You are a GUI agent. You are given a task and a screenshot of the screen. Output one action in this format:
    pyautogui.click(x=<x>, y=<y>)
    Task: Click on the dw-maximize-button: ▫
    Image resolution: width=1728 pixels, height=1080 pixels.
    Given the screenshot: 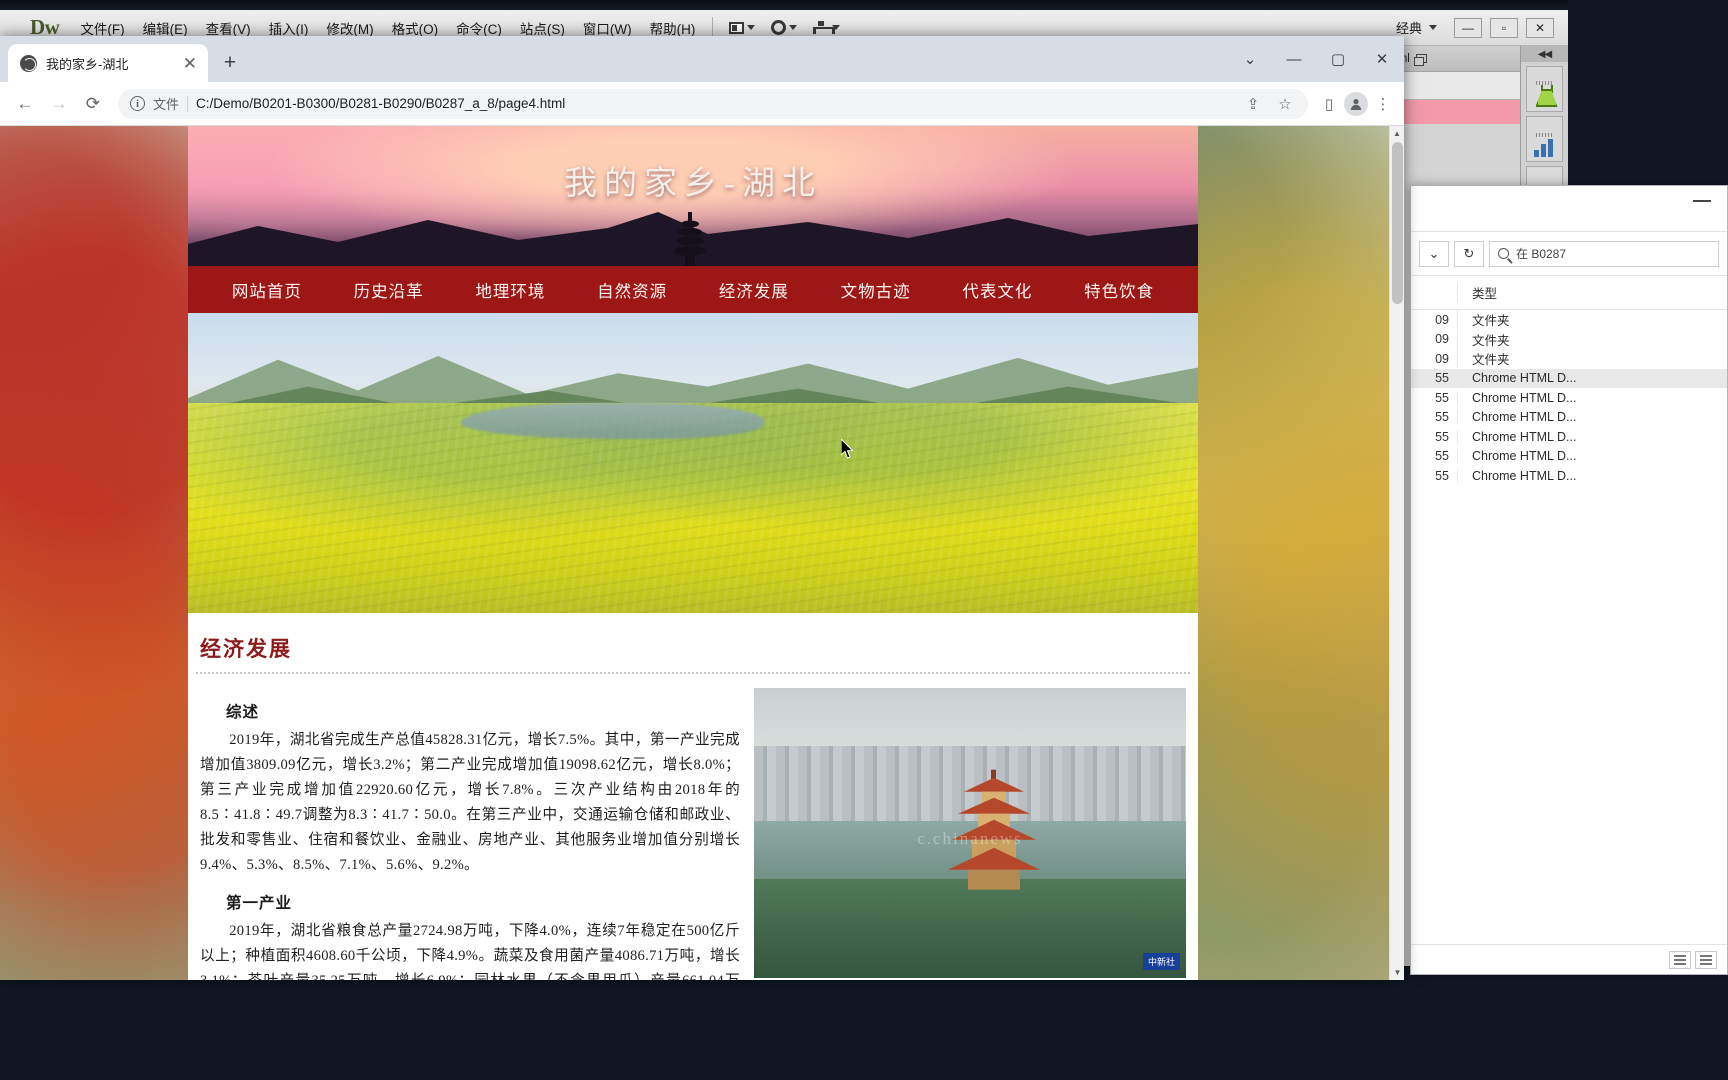 What is the action you would take?
    pyautogui.click(x=1504, y=27)
    